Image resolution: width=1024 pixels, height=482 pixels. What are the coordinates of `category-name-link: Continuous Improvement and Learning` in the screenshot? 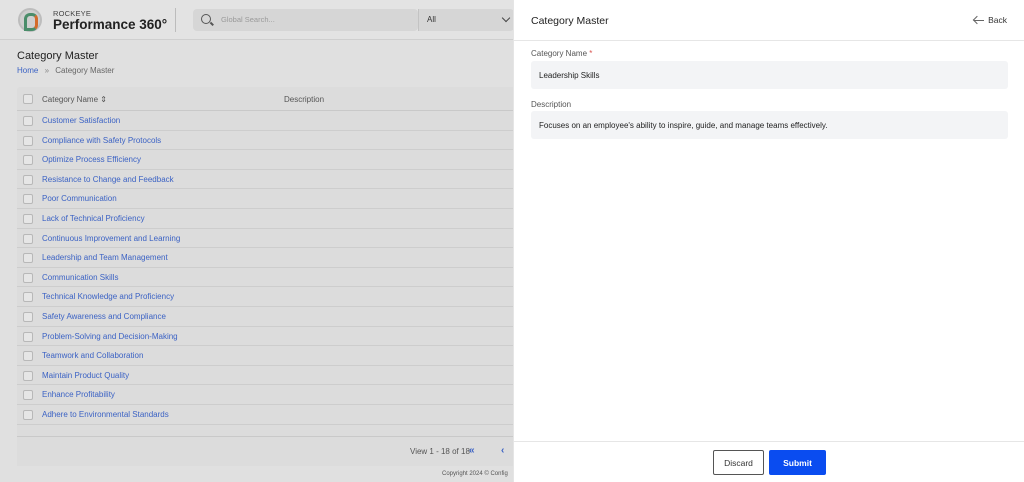 It's located at (111, 238).